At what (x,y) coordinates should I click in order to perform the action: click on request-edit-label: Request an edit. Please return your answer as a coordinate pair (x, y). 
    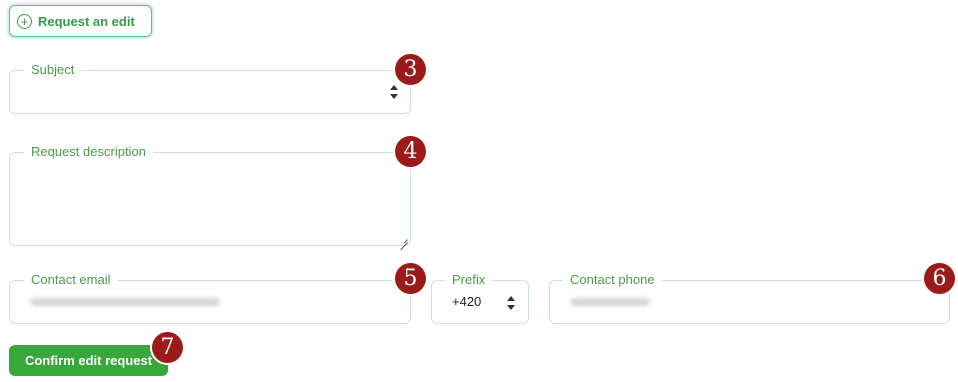
    Looking at the image, I should click on (86, 21).